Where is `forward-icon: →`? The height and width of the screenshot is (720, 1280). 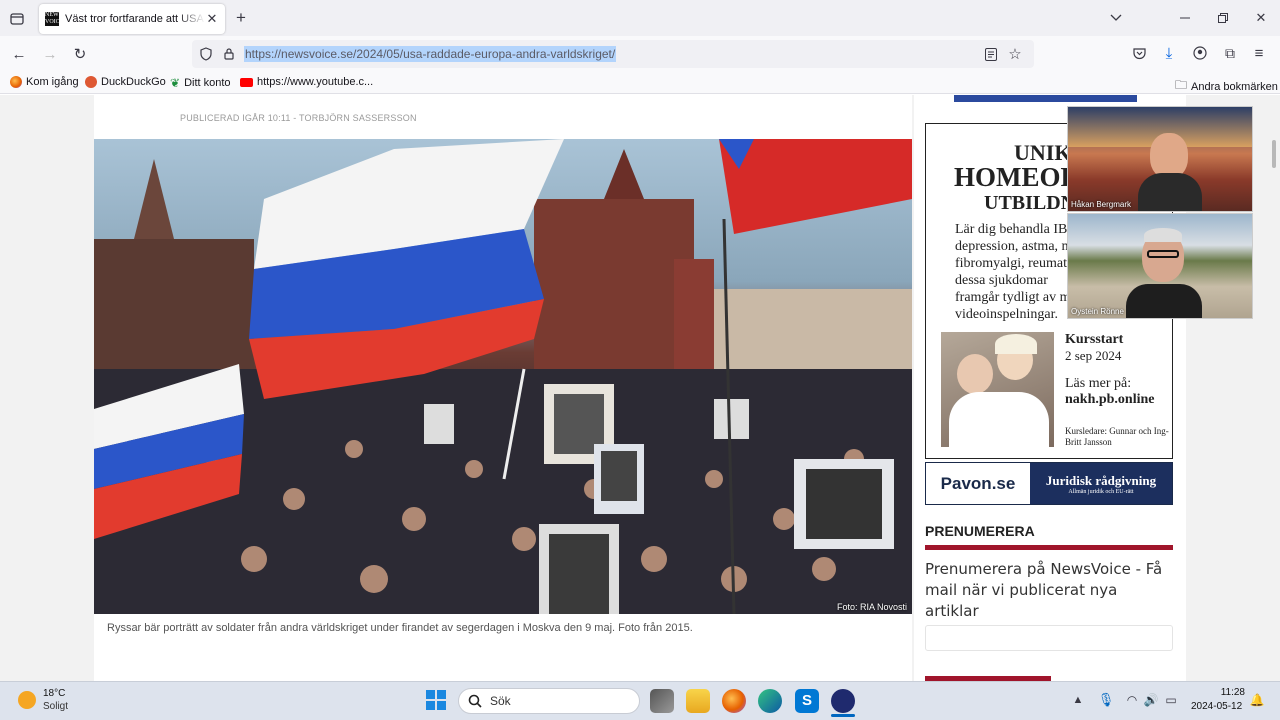
forward-icon: → is located at coordinates (50, 54).